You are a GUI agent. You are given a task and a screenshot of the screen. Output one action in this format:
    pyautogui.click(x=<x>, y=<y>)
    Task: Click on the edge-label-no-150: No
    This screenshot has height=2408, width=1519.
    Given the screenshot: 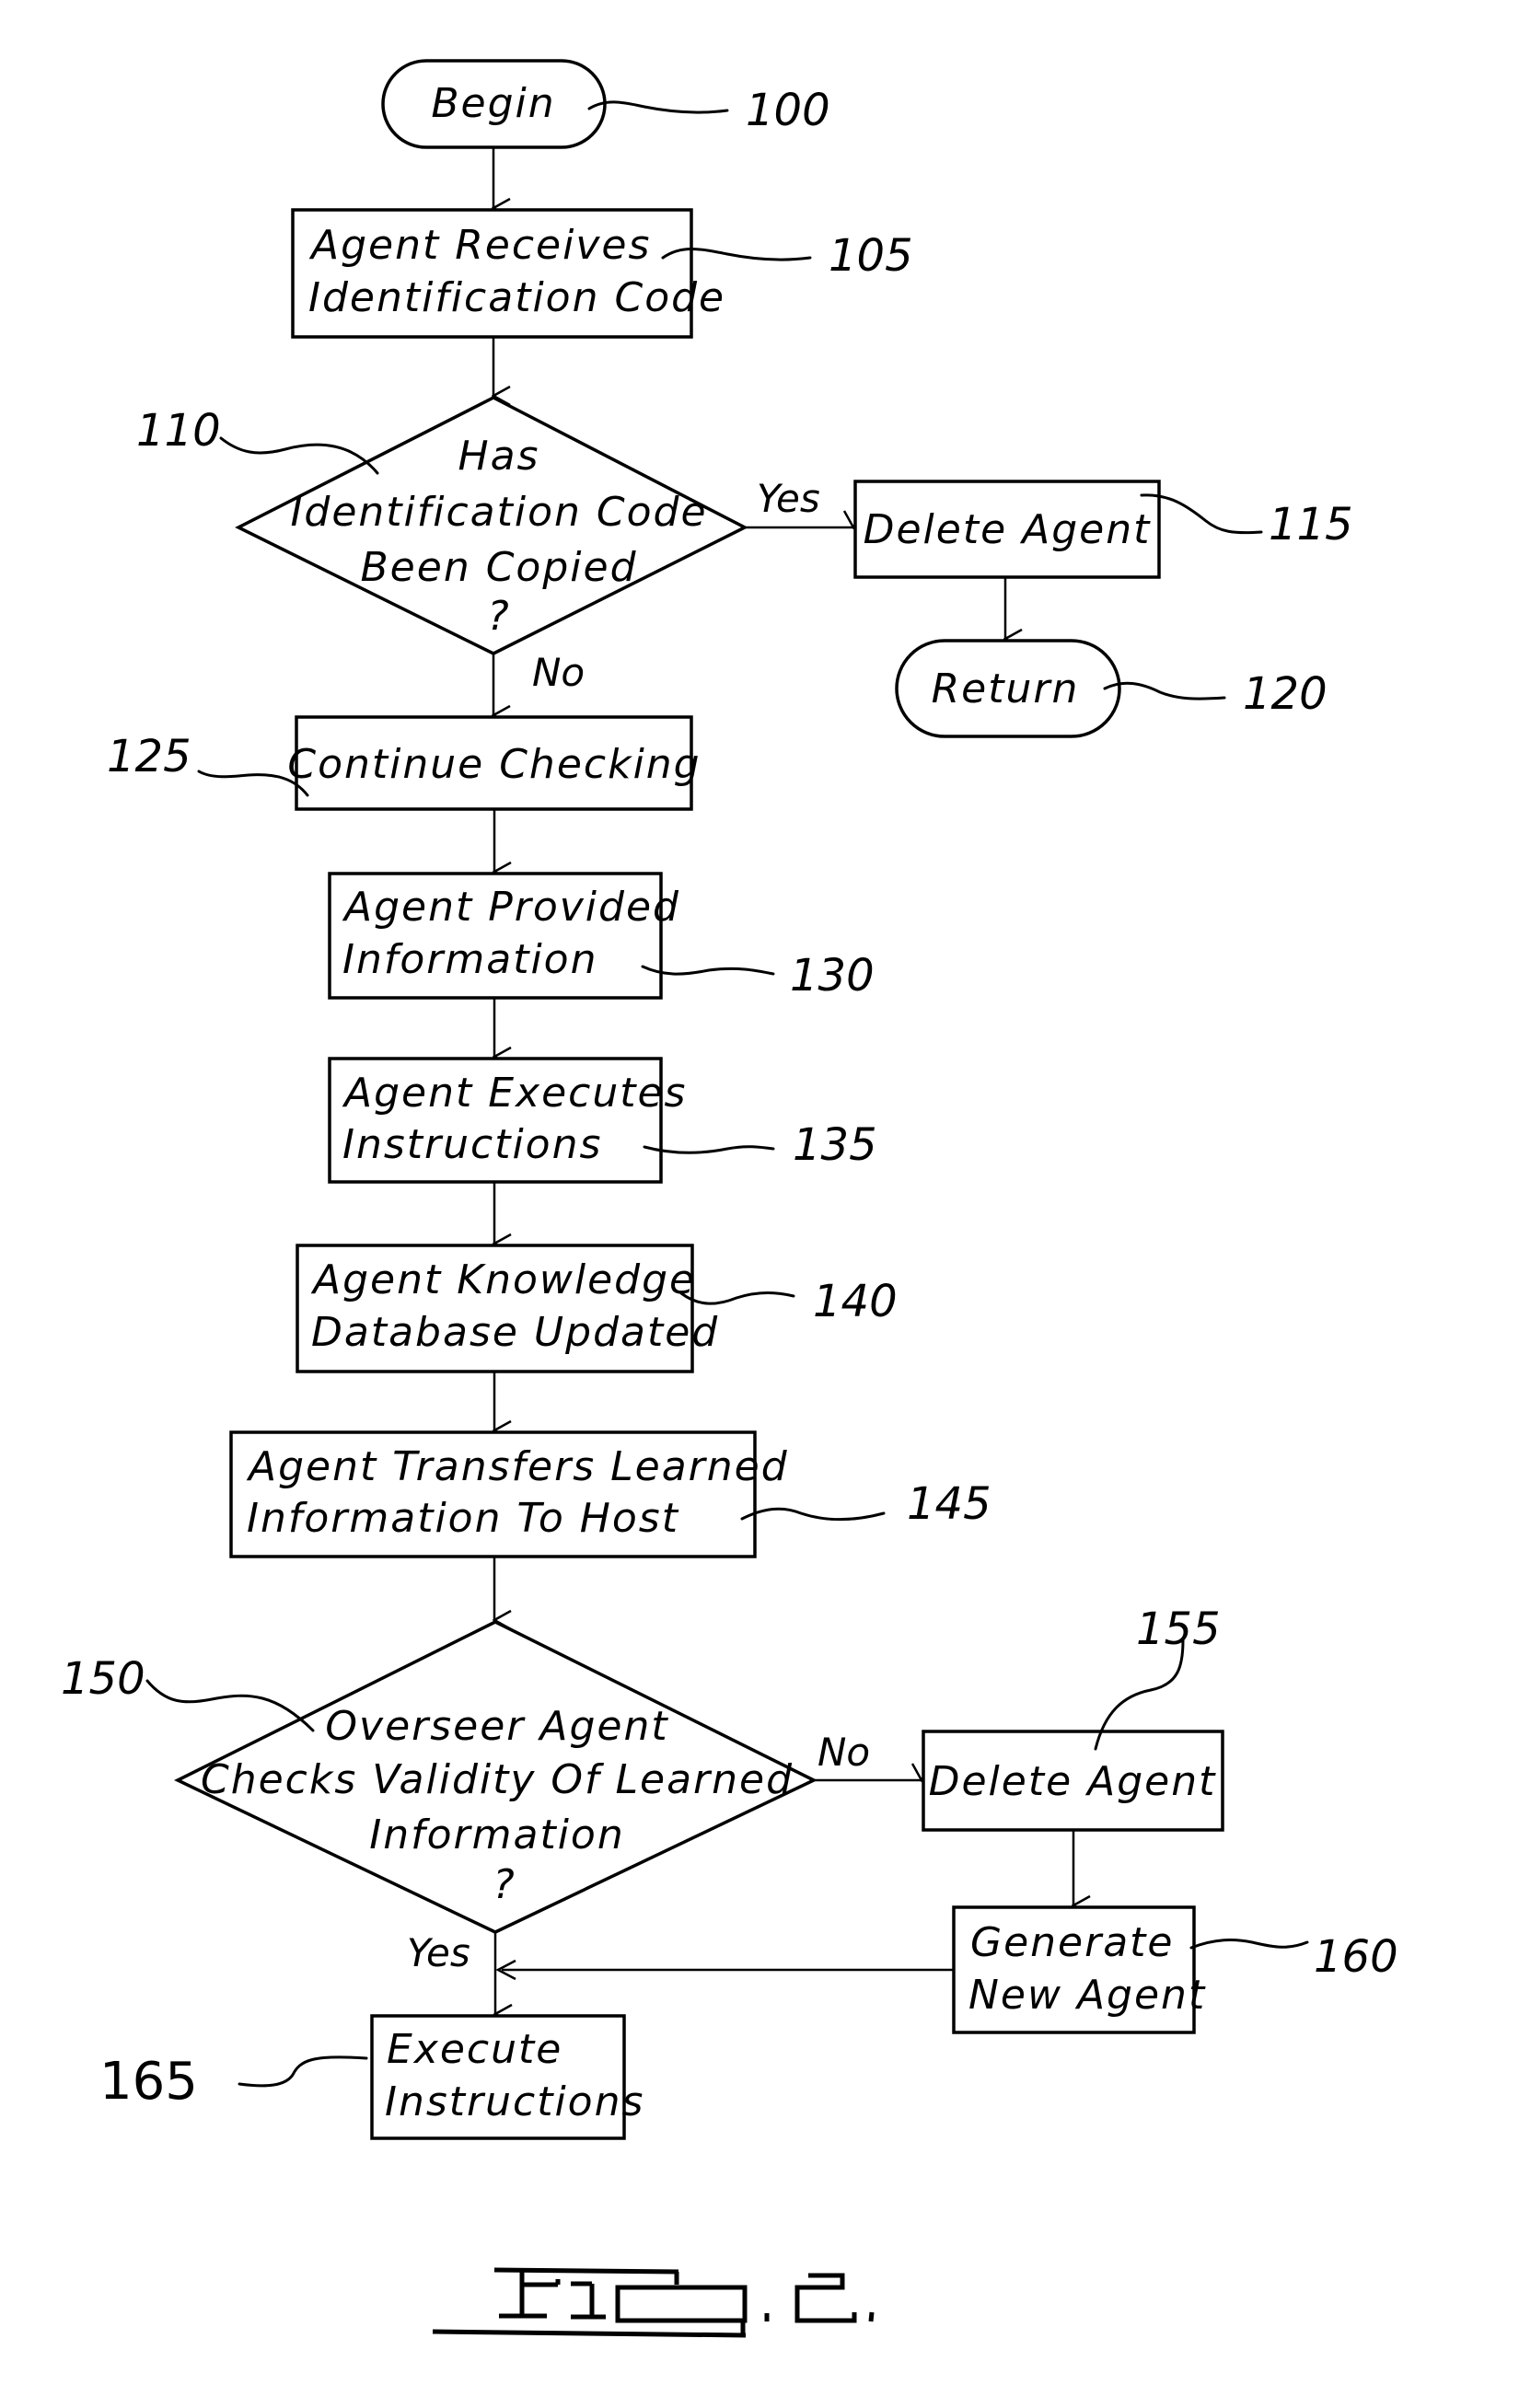 What is the action you would take?
    pyautogui.click(x=844, y=1752)
    